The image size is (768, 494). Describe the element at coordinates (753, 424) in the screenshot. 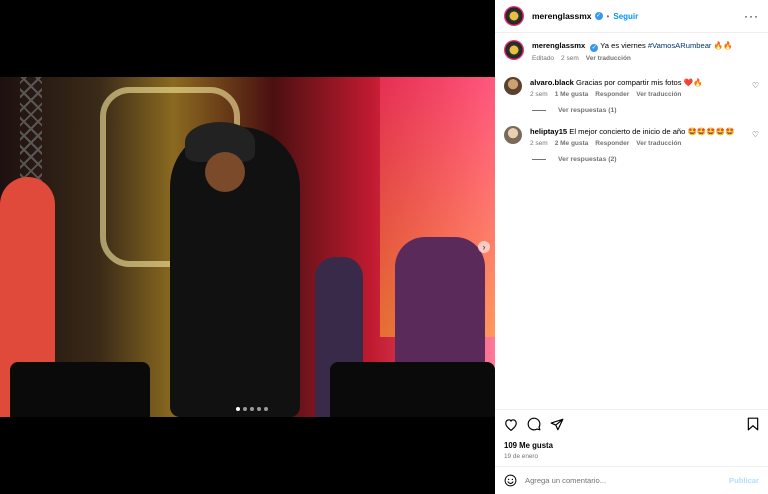

I see `bookmark-icon` at that location.